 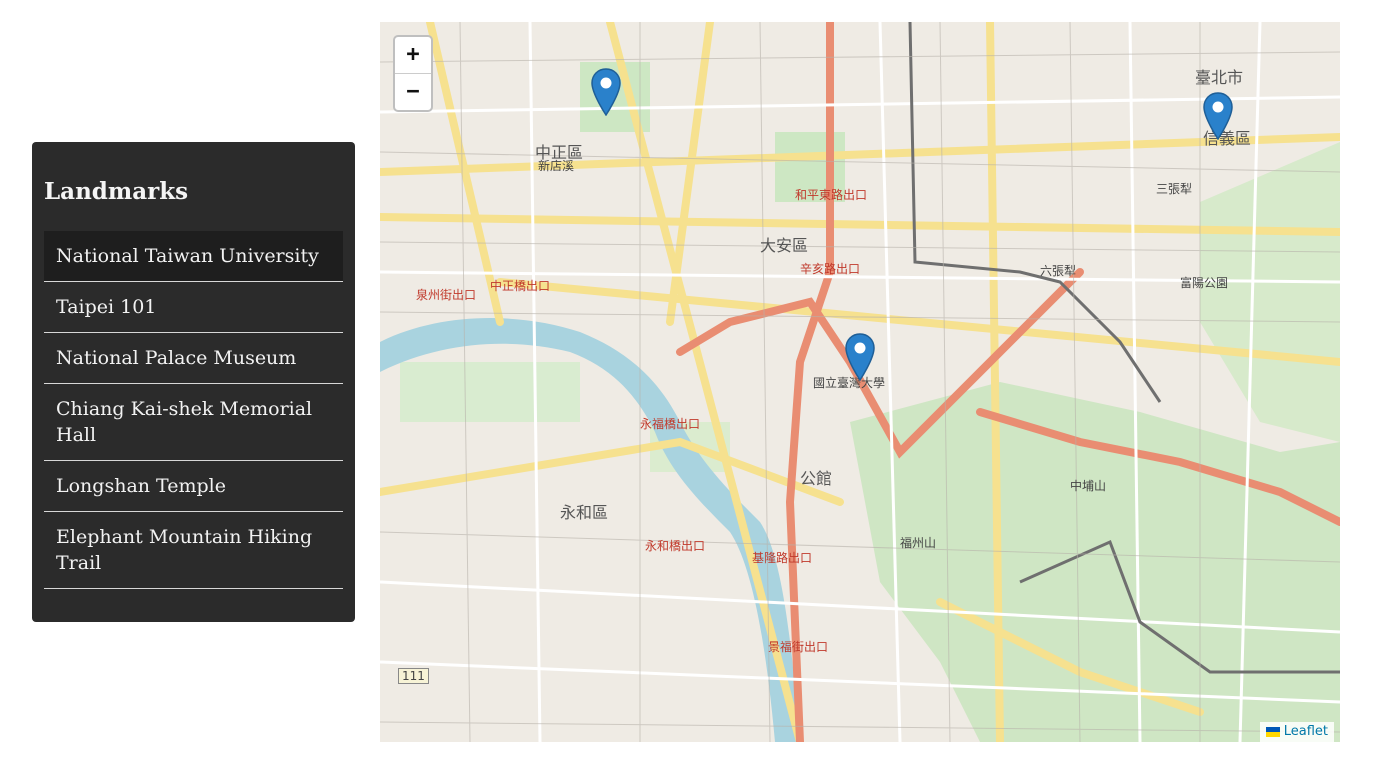 I want to click on zoom-control: + −, so click(x=413, y=73).